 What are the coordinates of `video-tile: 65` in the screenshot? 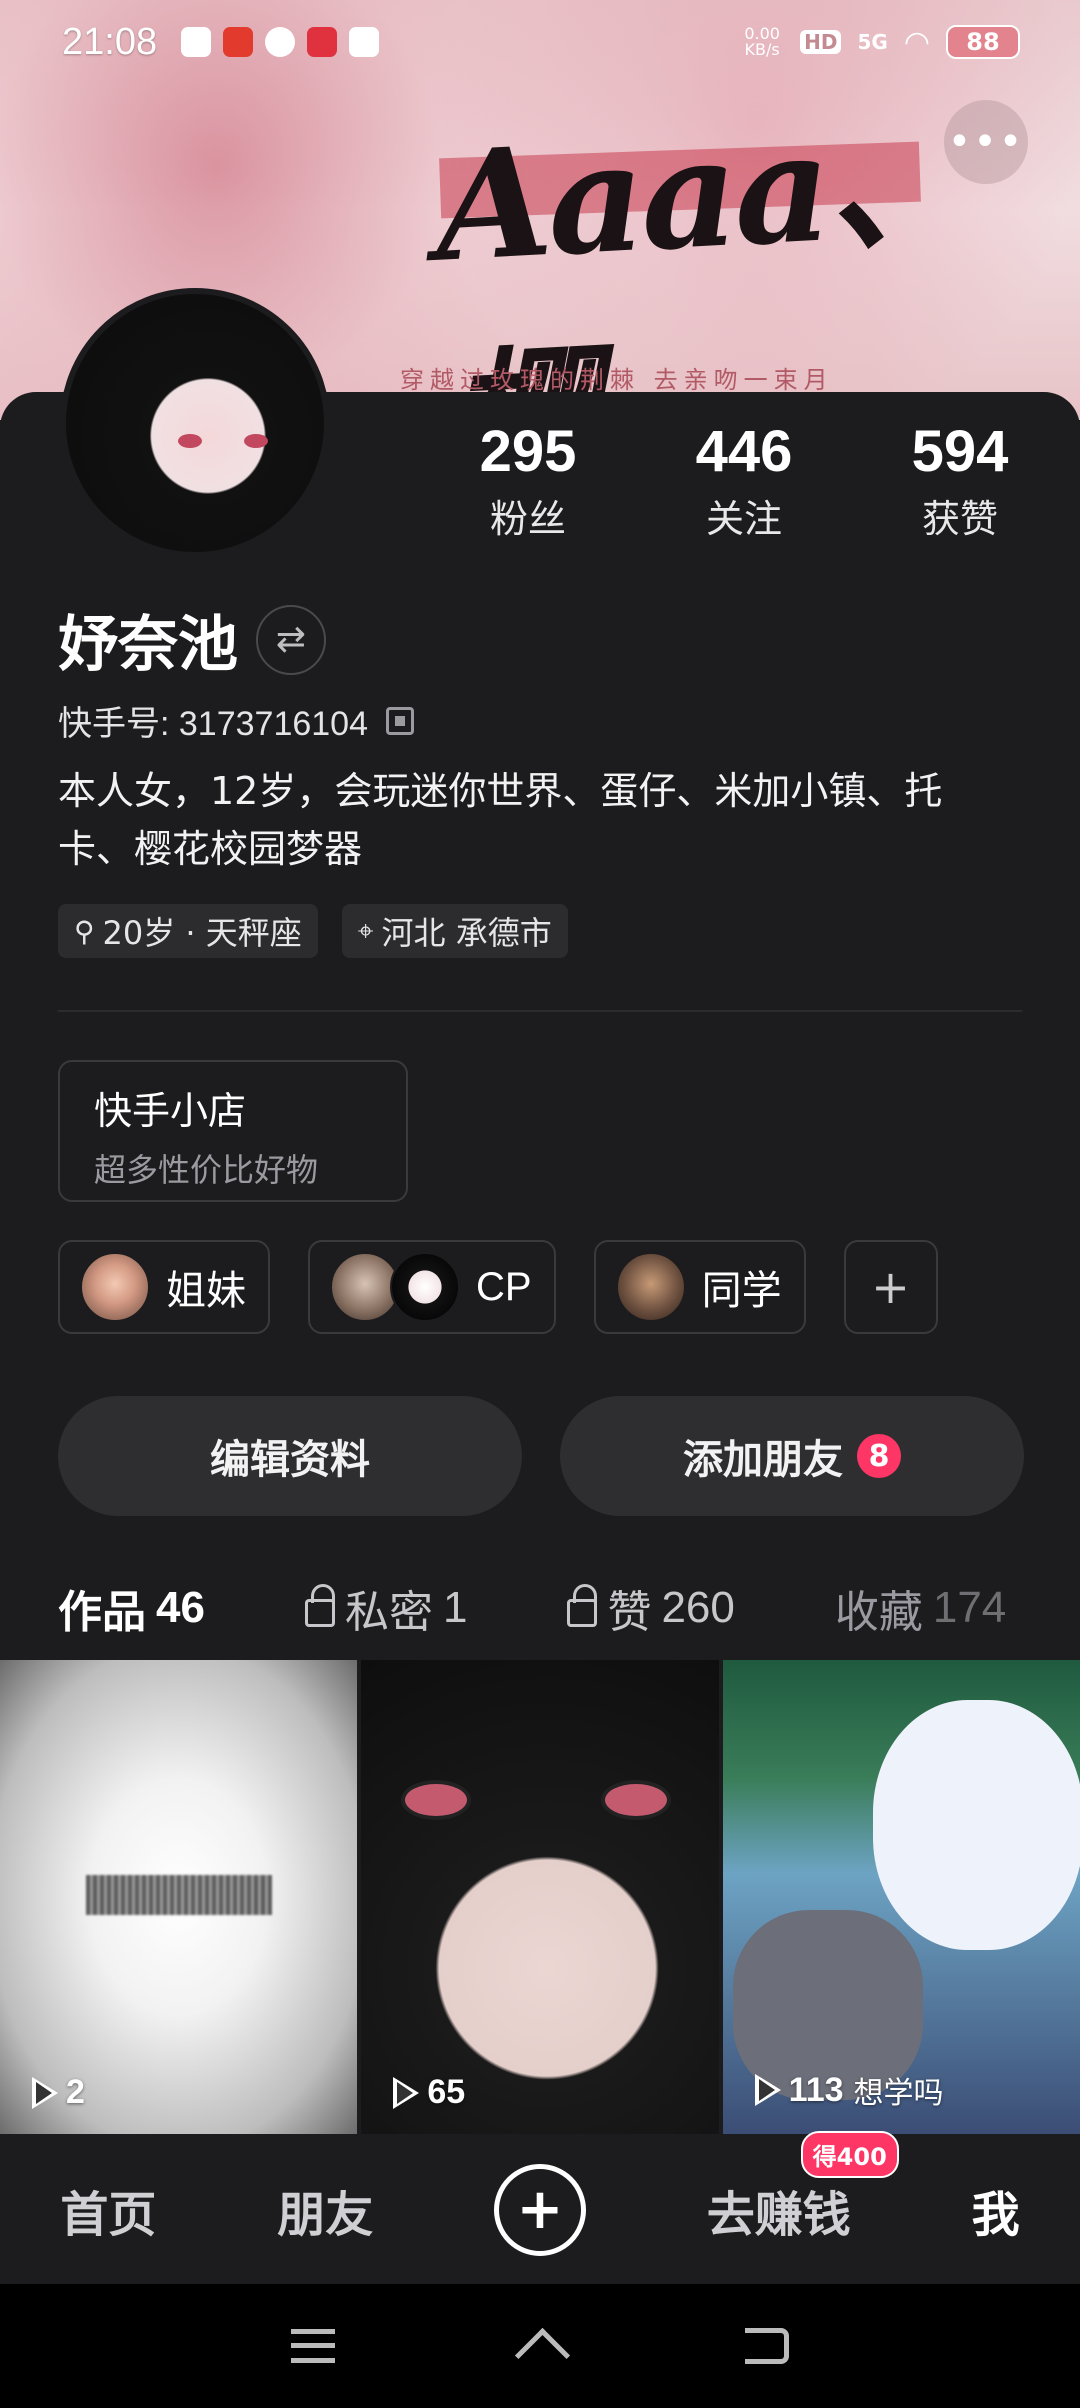 It's located at (540, 1897).